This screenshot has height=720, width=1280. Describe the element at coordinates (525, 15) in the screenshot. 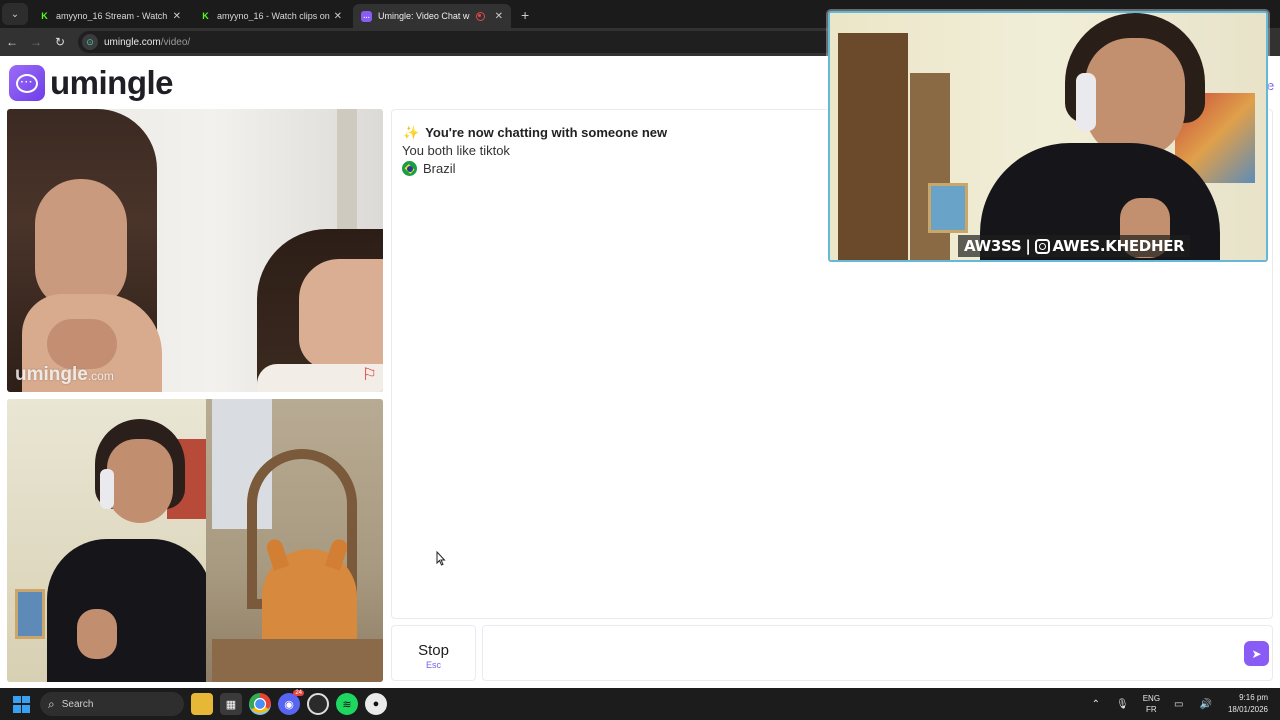

I see `new-tab-button: +` at that location.